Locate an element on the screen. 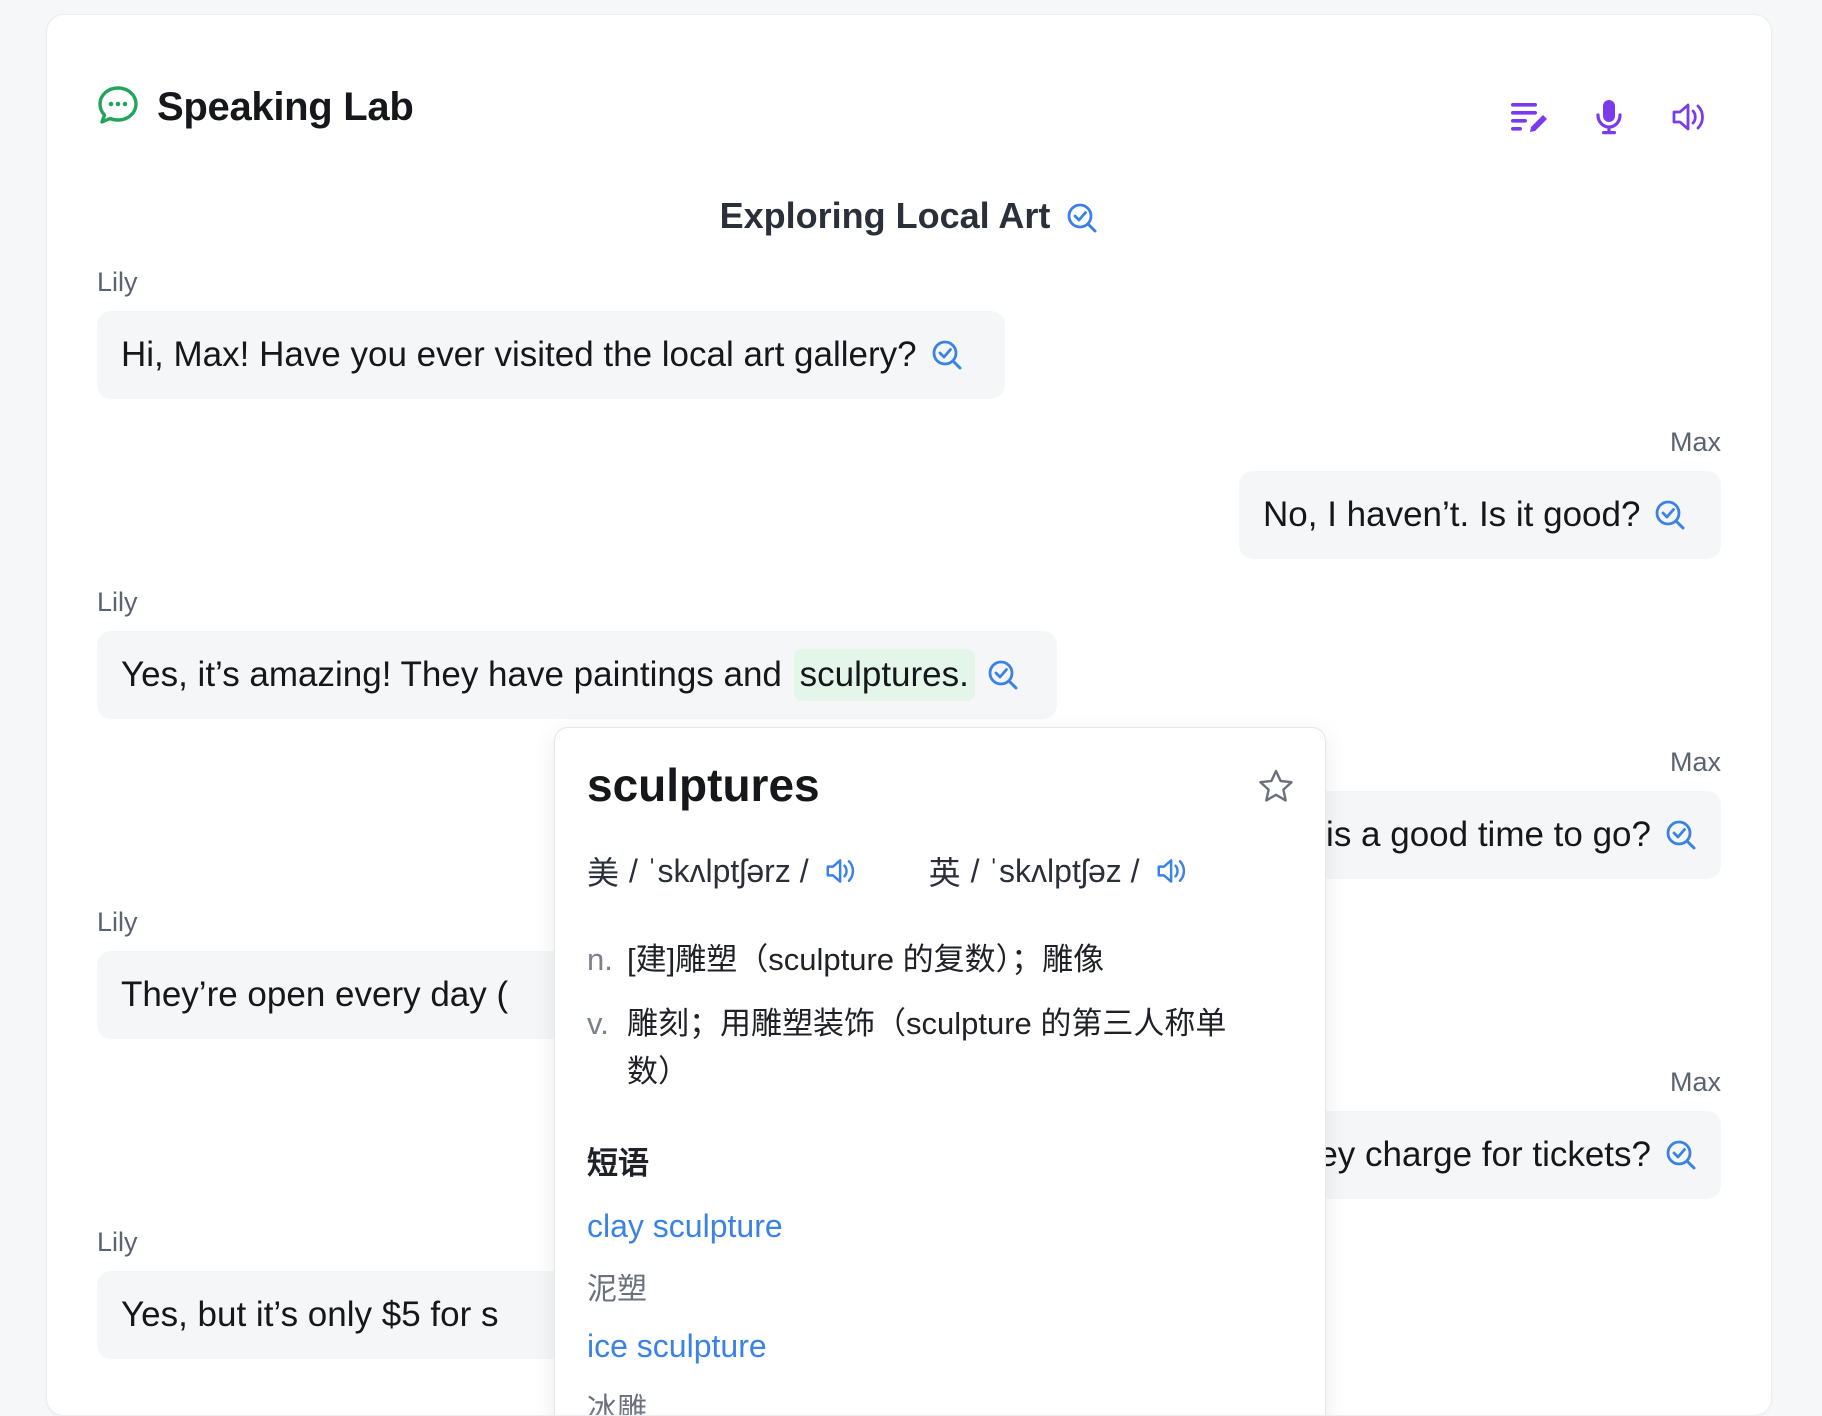 This screenshot has width=1822, height=1416. part-of-speech: n. is located at coordinates (600, 959).